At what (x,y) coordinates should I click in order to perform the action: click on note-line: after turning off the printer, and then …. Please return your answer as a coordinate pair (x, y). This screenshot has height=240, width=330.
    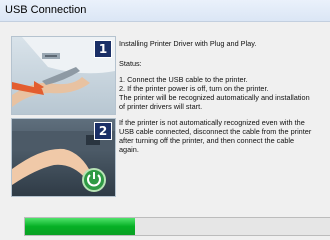
    Looking at the image, I should click on (207, 140).